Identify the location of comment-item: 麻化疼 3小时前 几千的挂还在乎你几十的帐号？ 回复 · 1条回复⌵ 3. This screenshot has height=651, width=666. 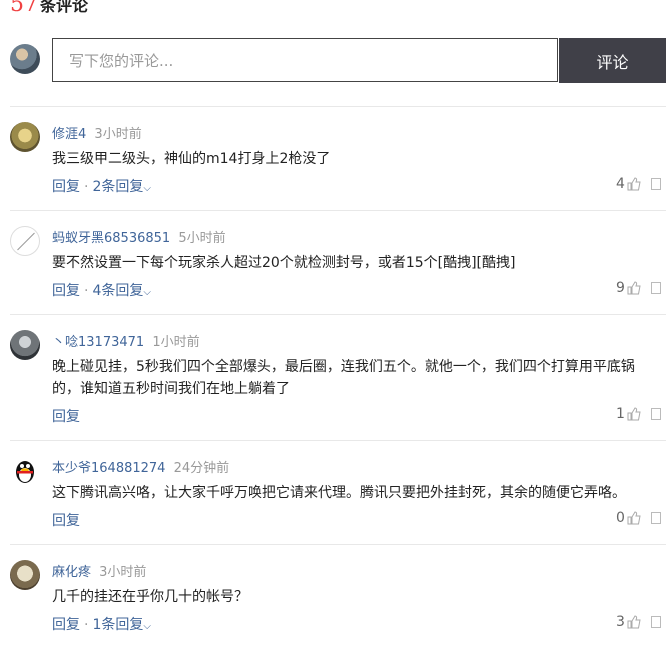
(338, 604).